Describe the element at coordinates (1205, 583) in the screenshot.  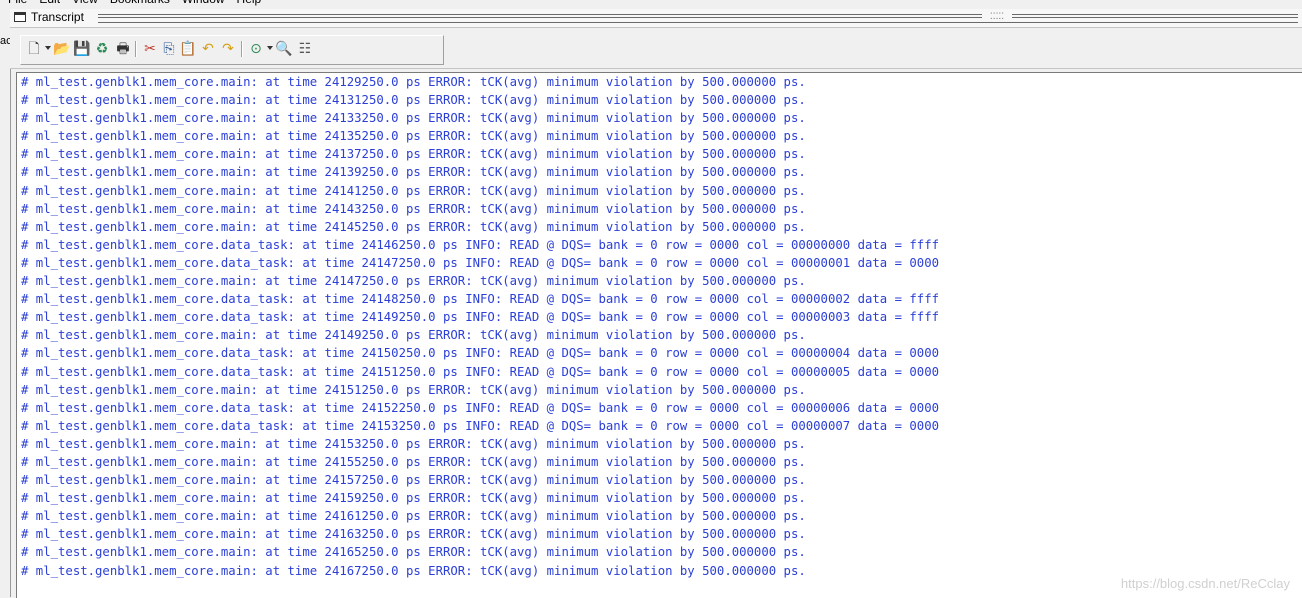
I see `watermark: https://blog.csdn.net/ReCclay` at that location.